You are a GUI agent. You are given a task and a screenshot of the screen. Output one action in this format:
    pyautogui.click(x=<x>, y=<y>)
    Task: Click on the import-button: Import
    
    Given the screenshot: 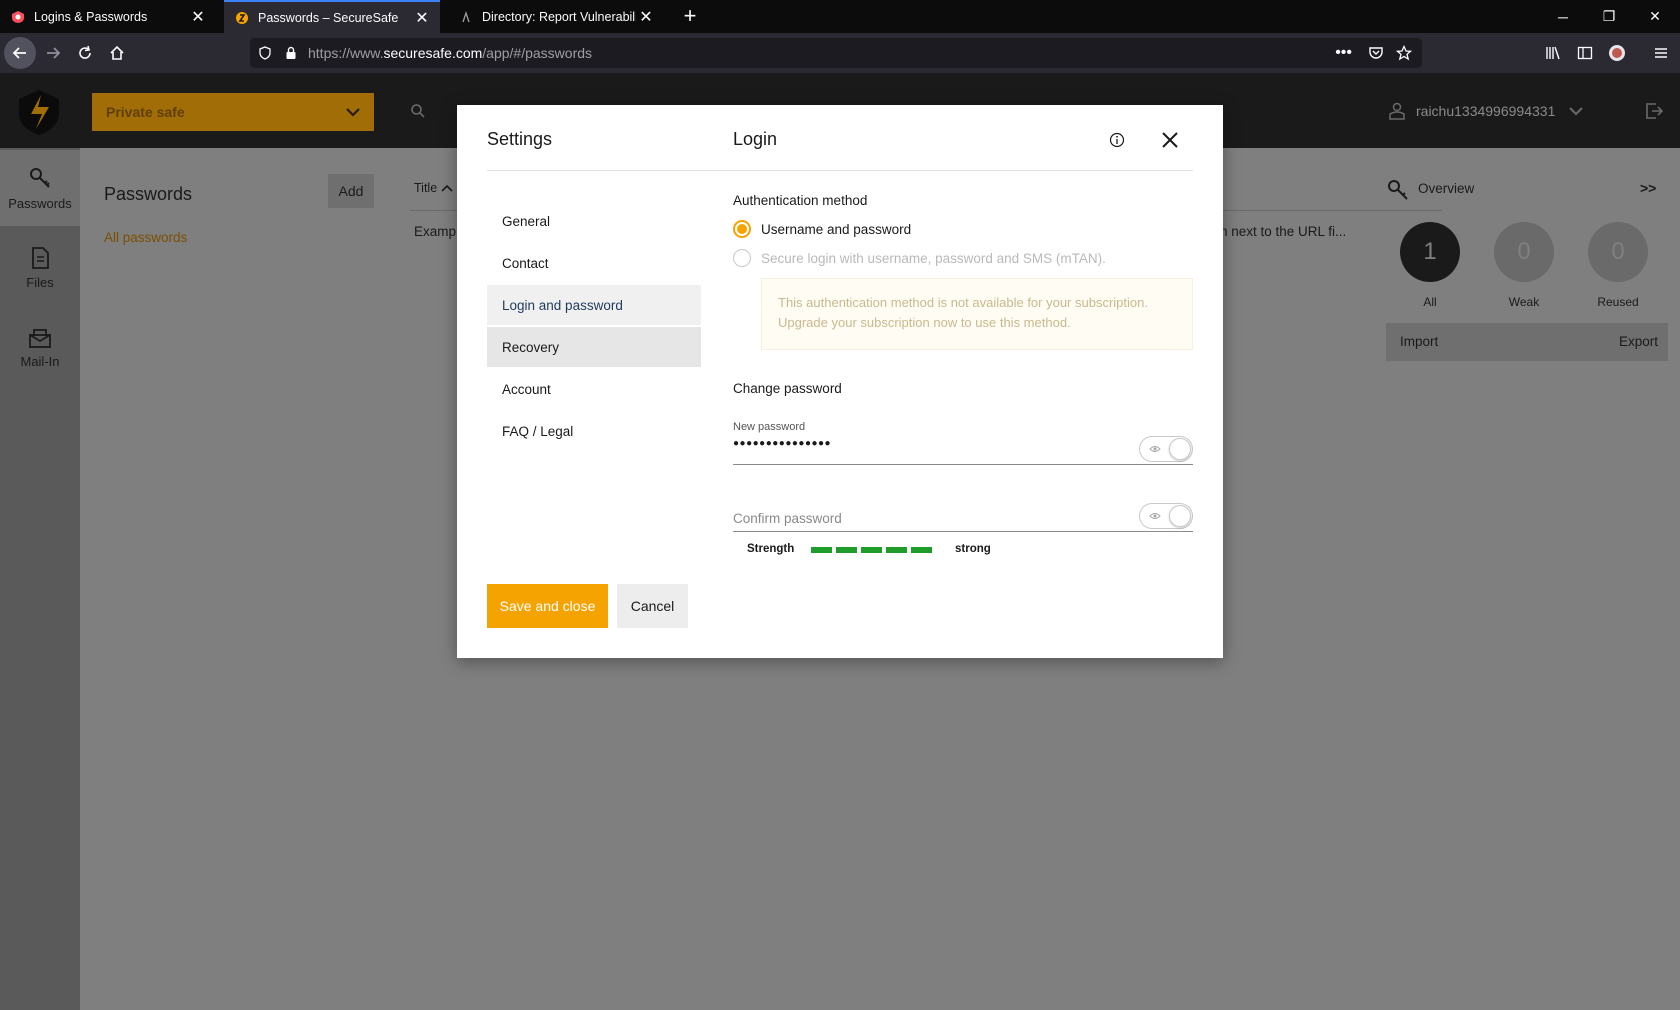 What is the action you would take?
    pyautogui.click(x=1419, y=341)
    